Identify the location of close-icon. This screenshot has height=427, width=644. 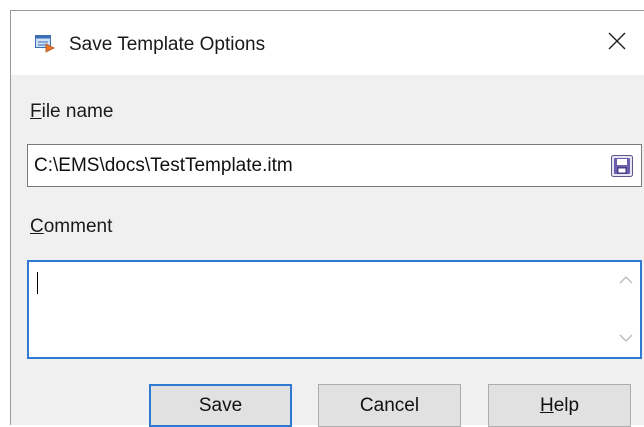
(617, 43).